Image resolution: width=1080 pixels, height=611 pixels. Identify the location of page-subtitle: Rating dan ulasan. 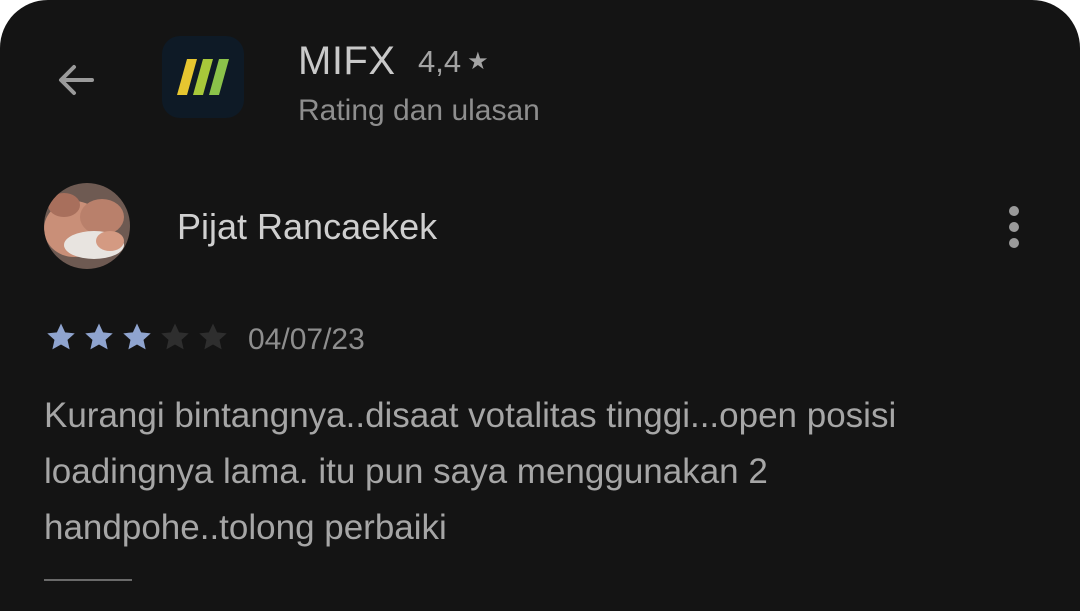
(419, 110).